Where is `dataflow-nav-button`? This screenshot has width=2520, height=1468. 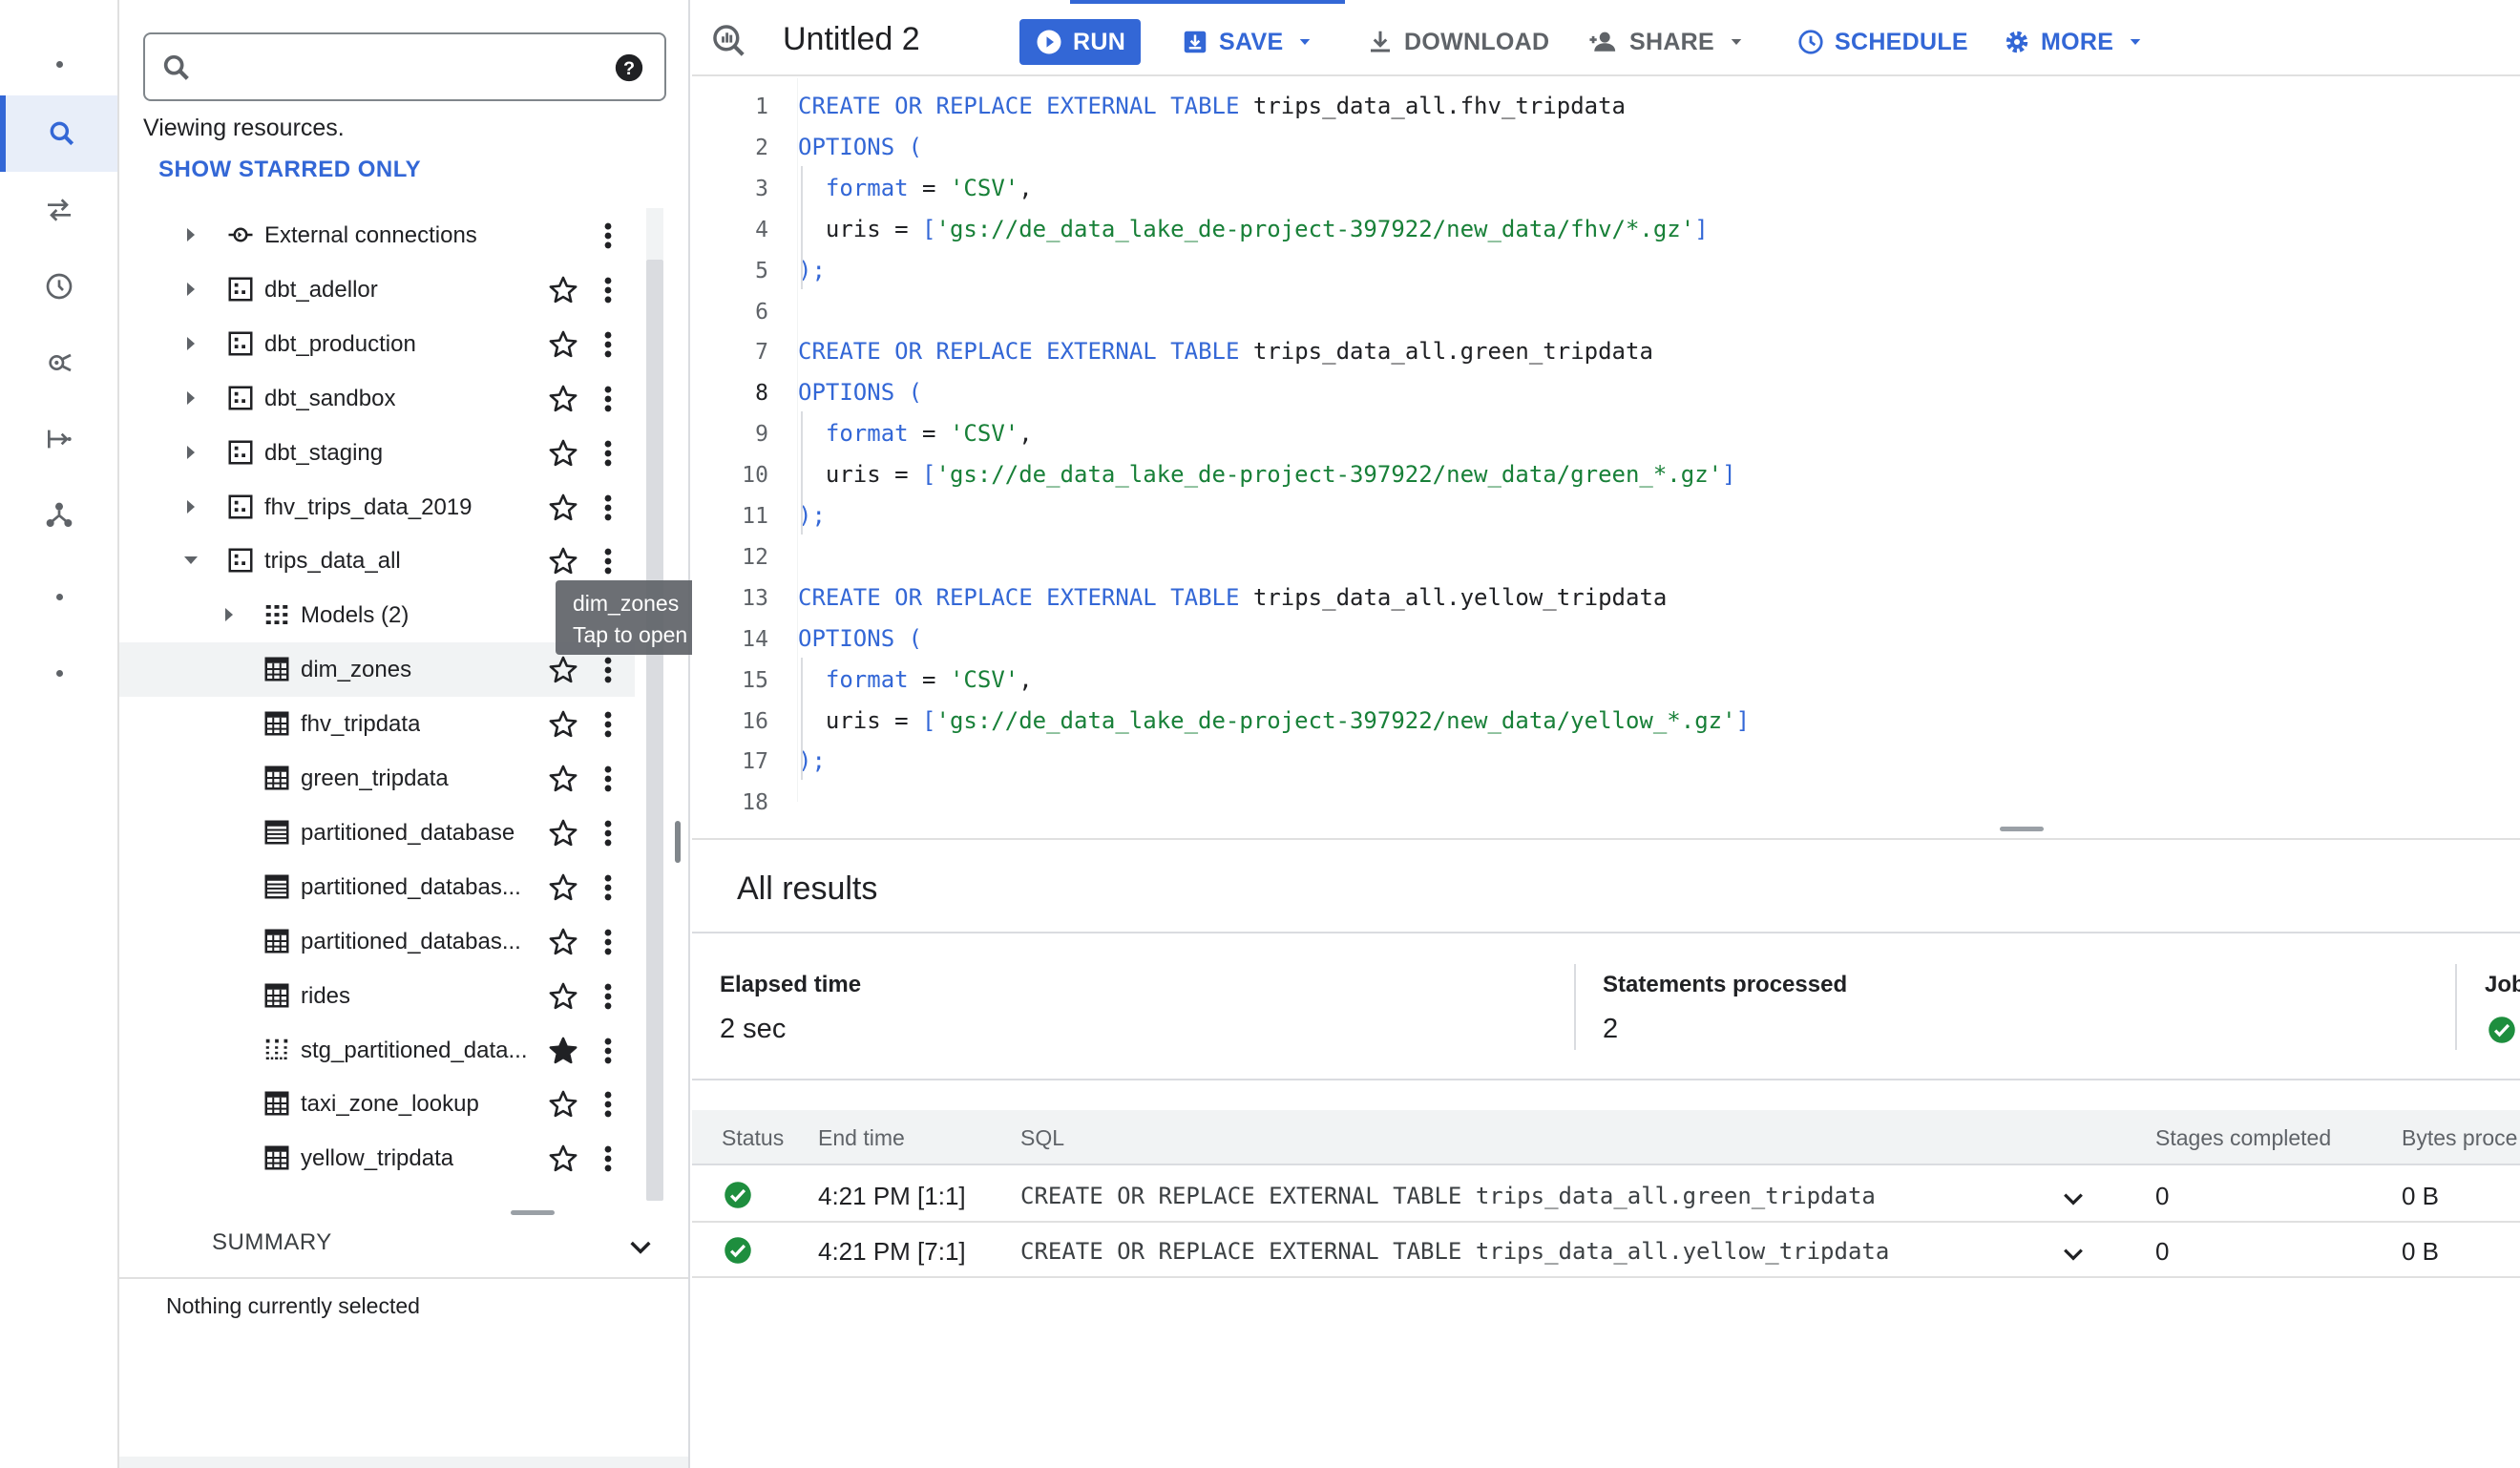 dataflow-nav-button is located at coordinates (59, 439).